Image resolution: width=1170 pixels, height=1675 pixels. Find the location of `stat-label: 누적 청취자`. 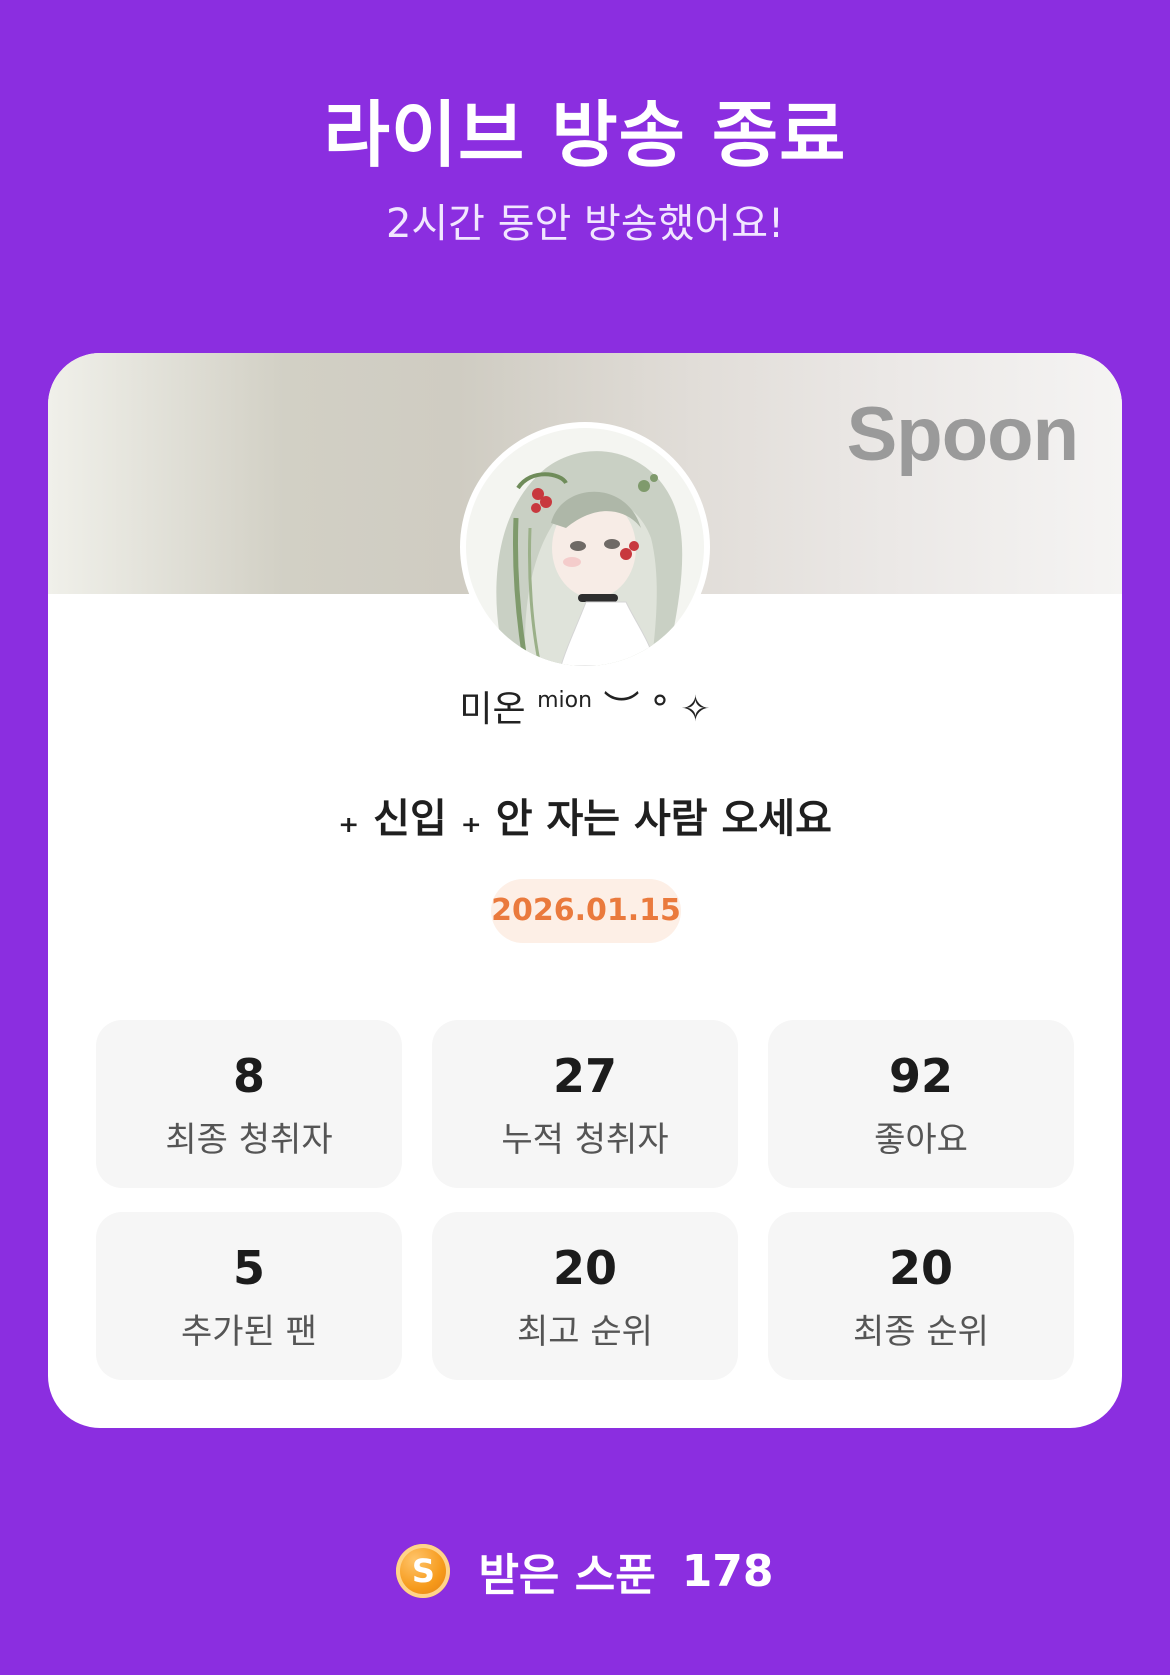

stat-label: 누적 청취자 is located at coordinates (585, 1140).